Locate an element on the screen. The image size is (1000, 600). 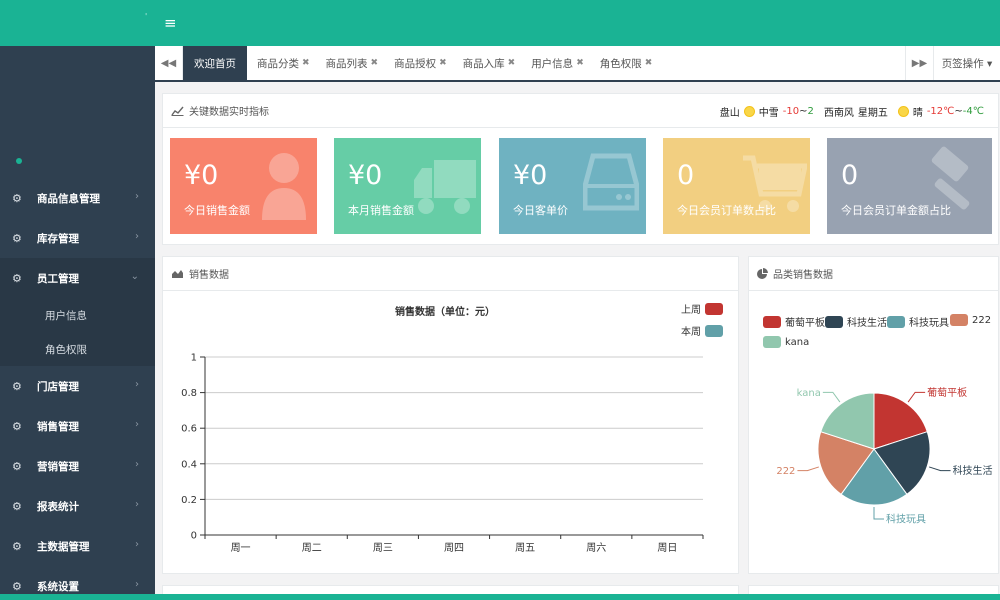
legend-label: 葡萄平板 is located at coordinates (805, 323).